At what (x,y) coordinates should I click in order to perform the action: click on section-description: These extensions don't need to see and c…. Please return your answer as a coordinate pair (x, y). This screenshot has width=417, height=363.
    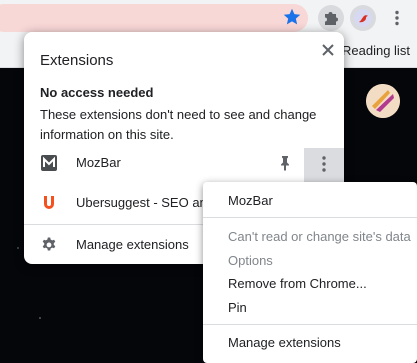
    Looking at the image, I should click on (178, 124).